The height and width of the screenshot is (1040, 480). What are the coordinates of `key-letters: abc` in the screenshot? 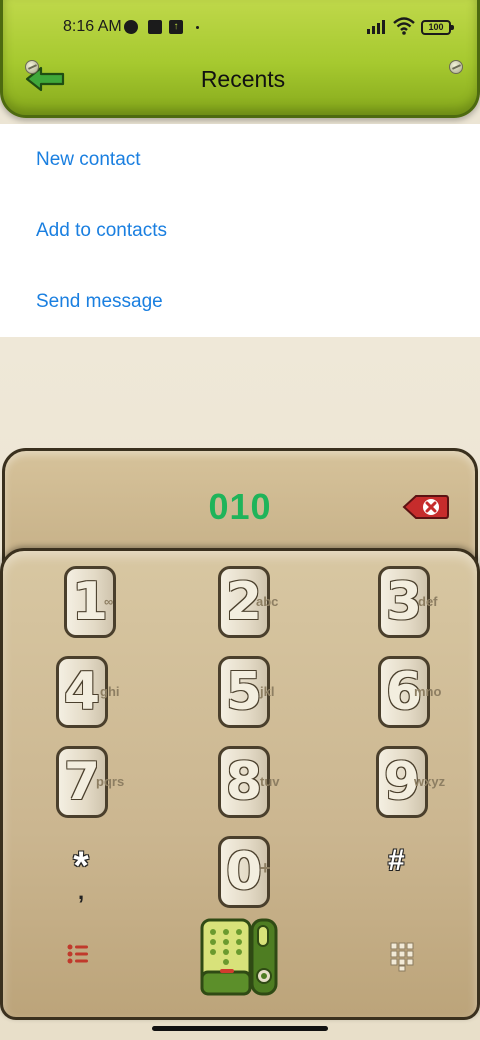 It's located at (267, 601).